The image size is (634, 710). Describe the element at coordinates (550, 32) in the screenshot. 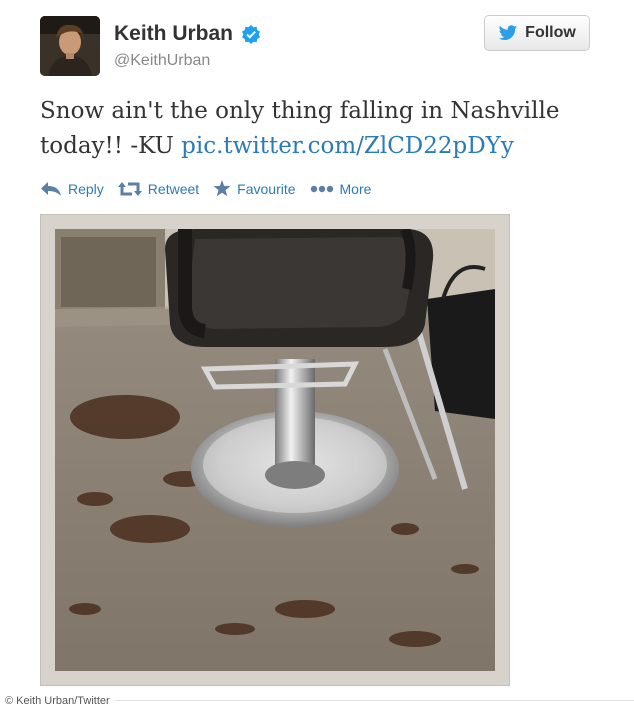

I see `follow-label: Follow` at that location.